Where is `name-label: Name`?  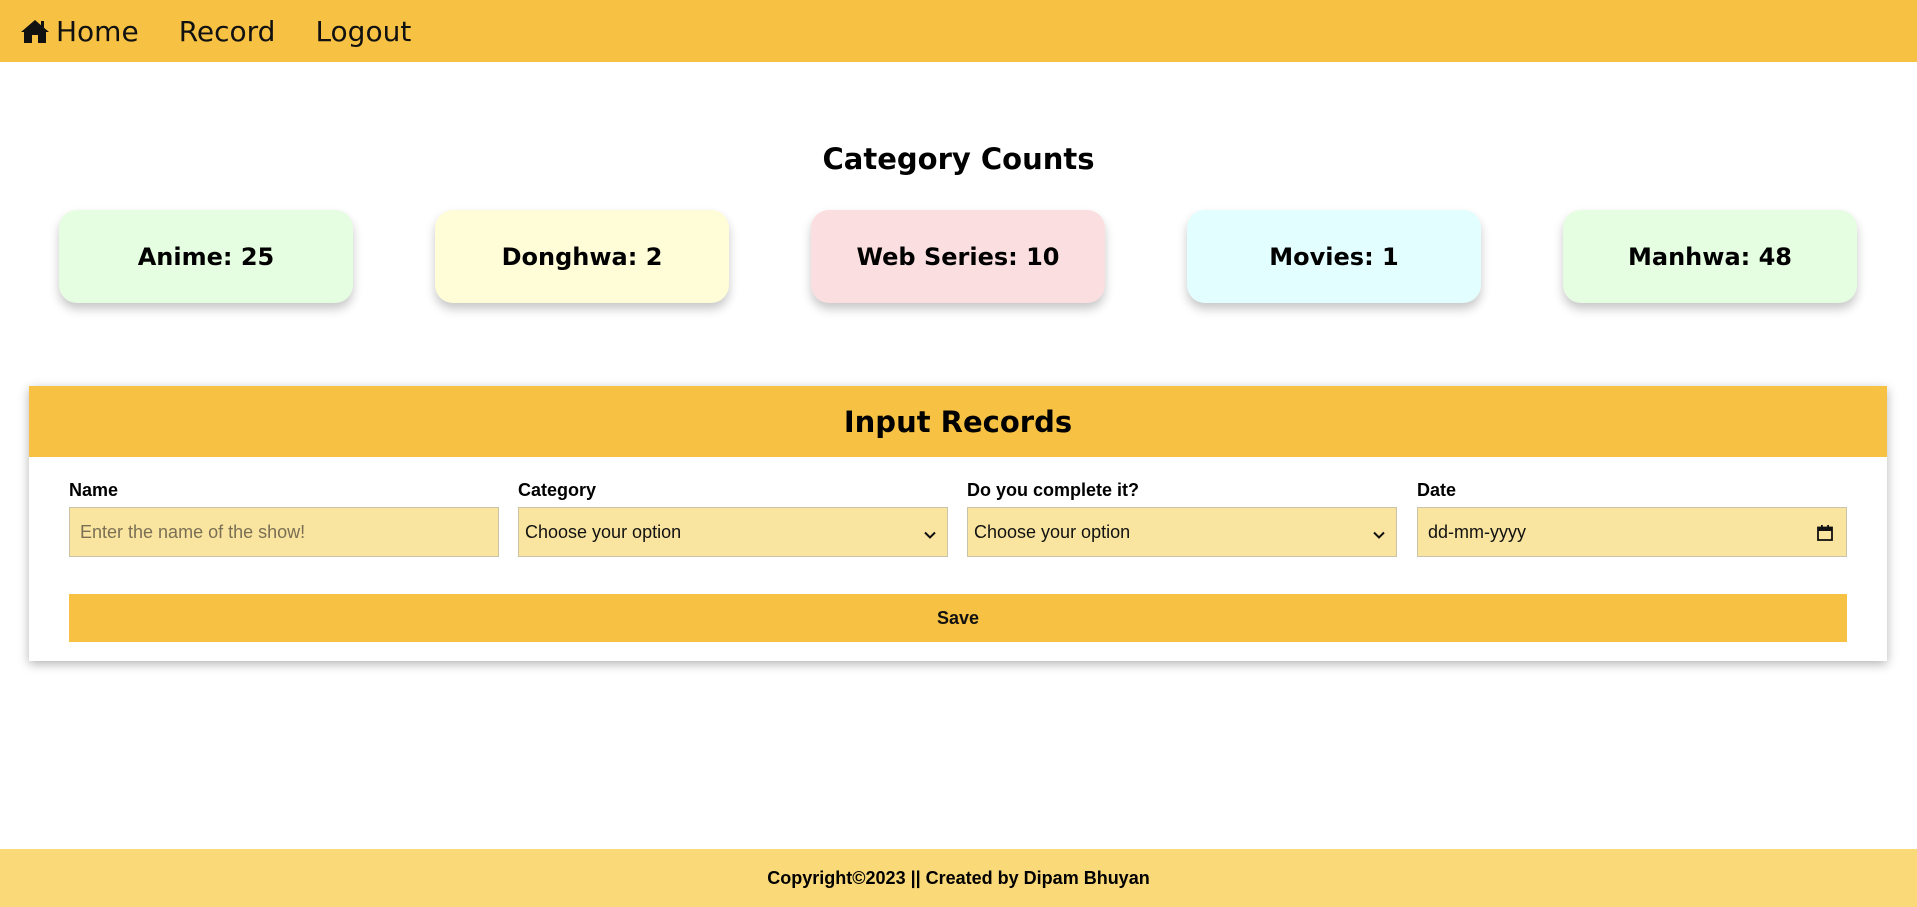 name-label: Name is located at coordinates (94, 490).